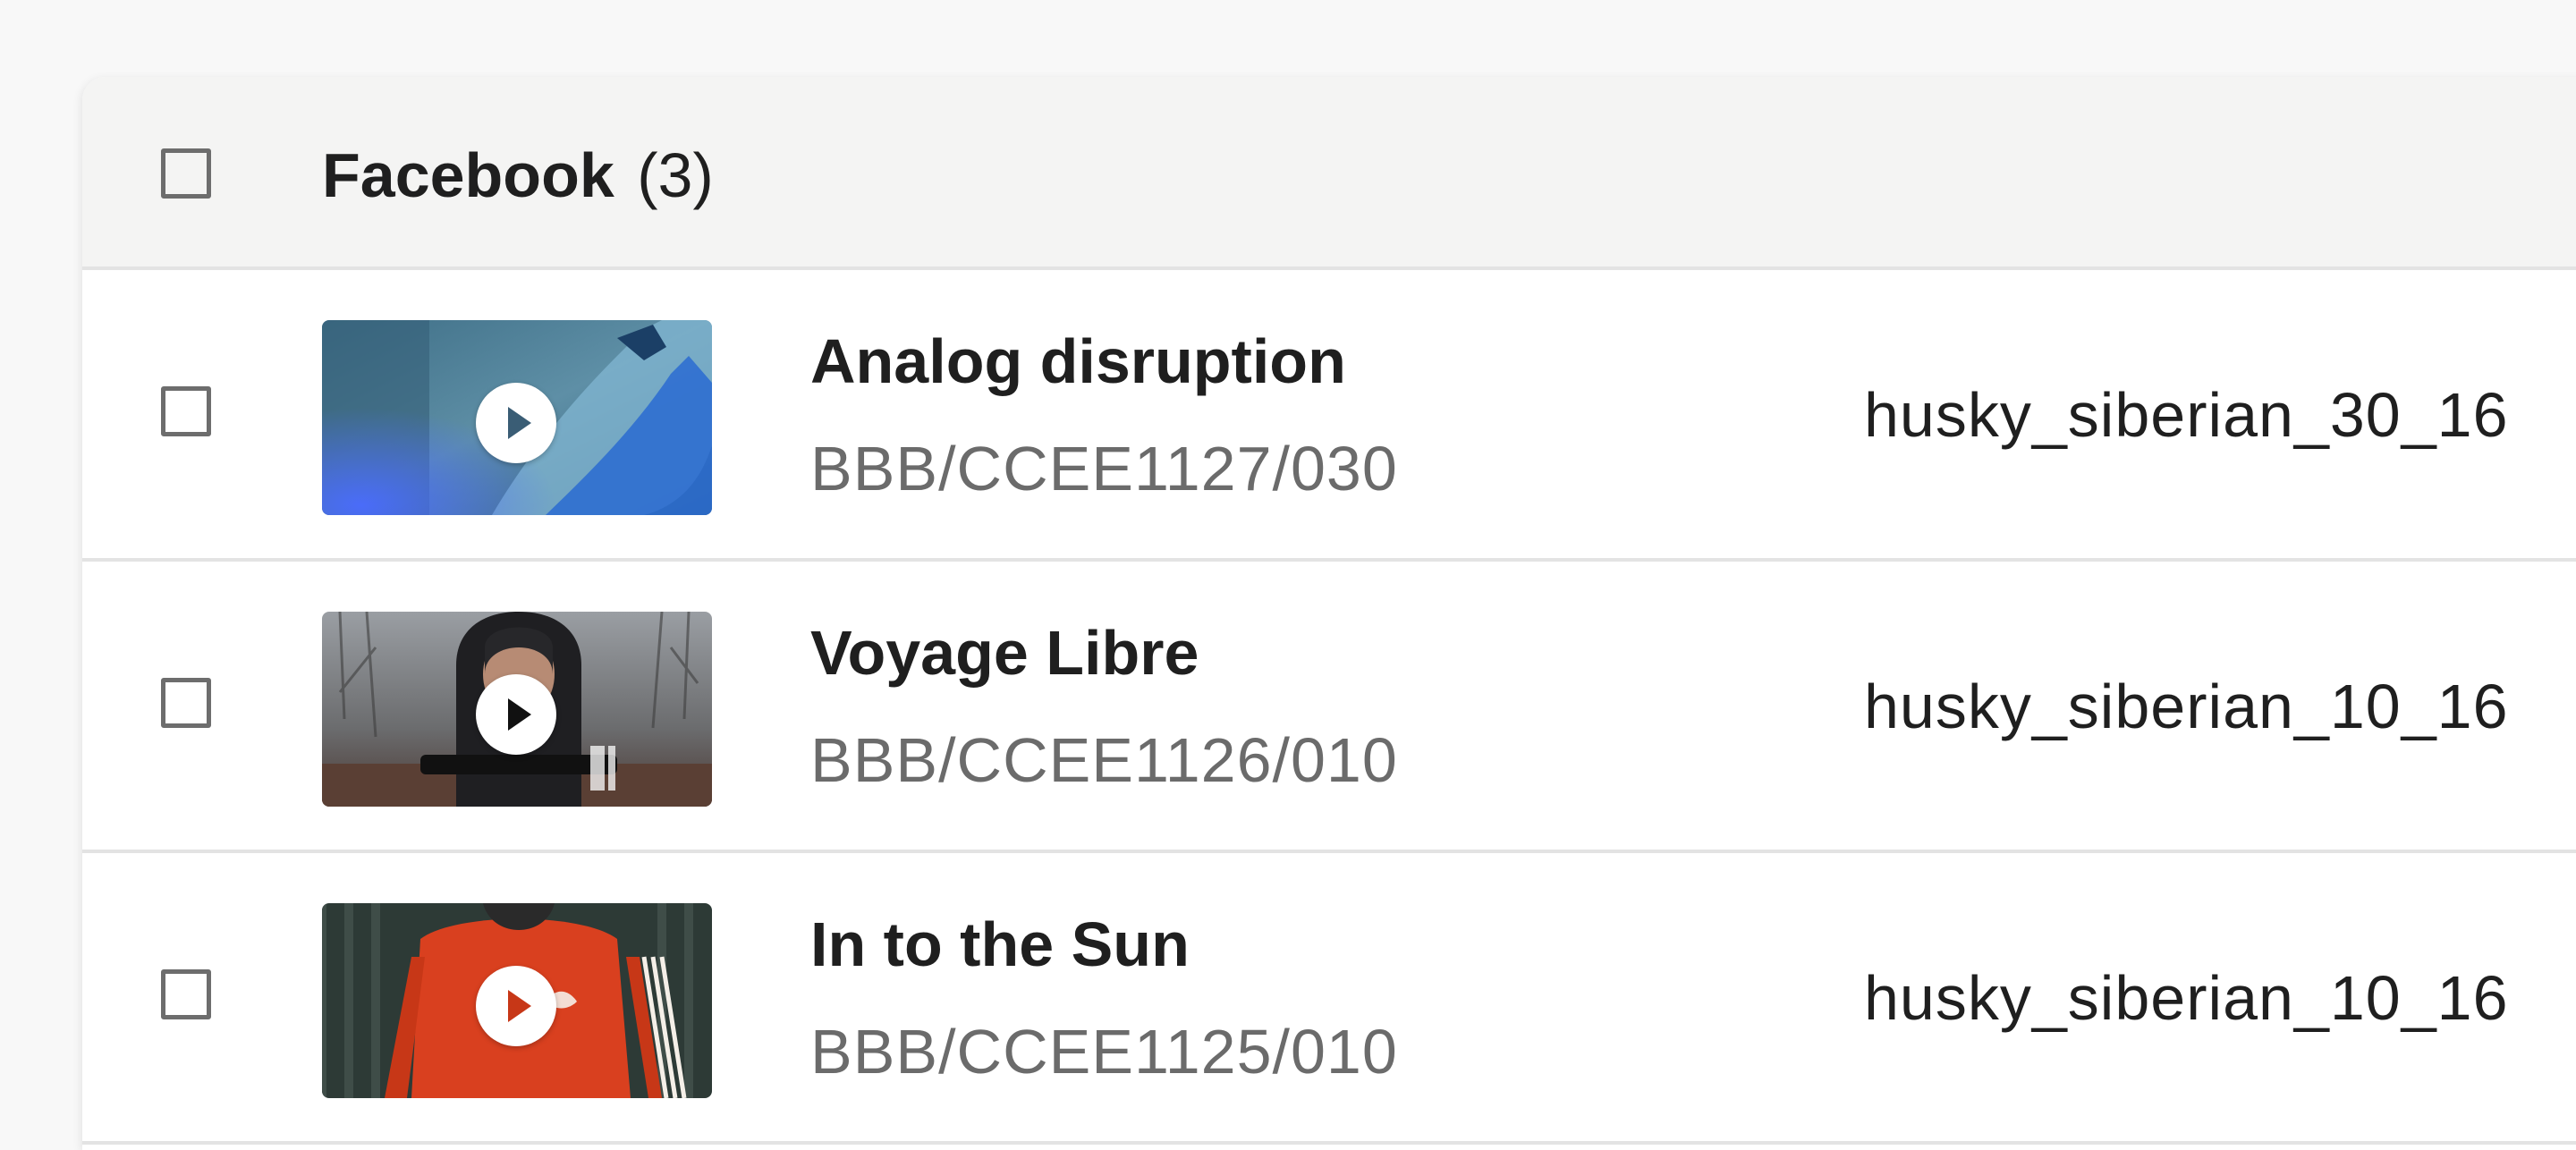  What do you see at coordinates (186, 173) in the screenshot?
I see `group-select-checkbox` at bounding box center [186, 173].